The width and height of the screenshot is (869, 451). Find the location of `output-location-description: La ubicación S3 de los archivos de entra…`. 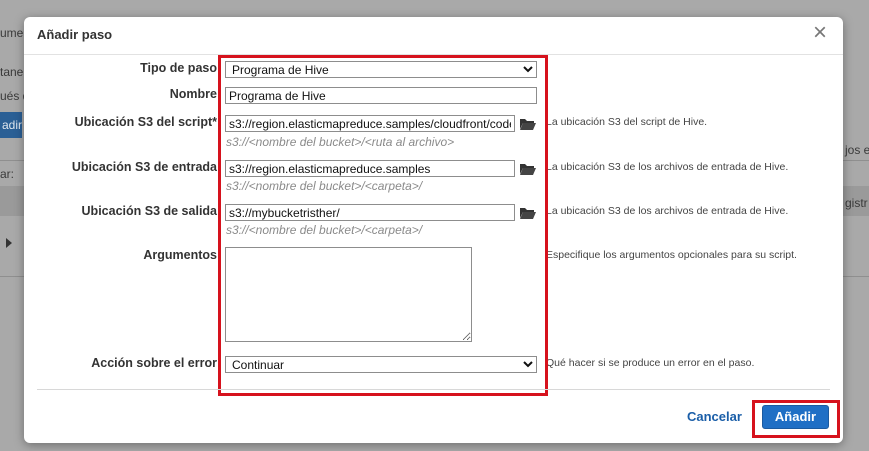

output-location-description: La ubicación S3 de los archivos de entra… is located at coordinates (667, 211).